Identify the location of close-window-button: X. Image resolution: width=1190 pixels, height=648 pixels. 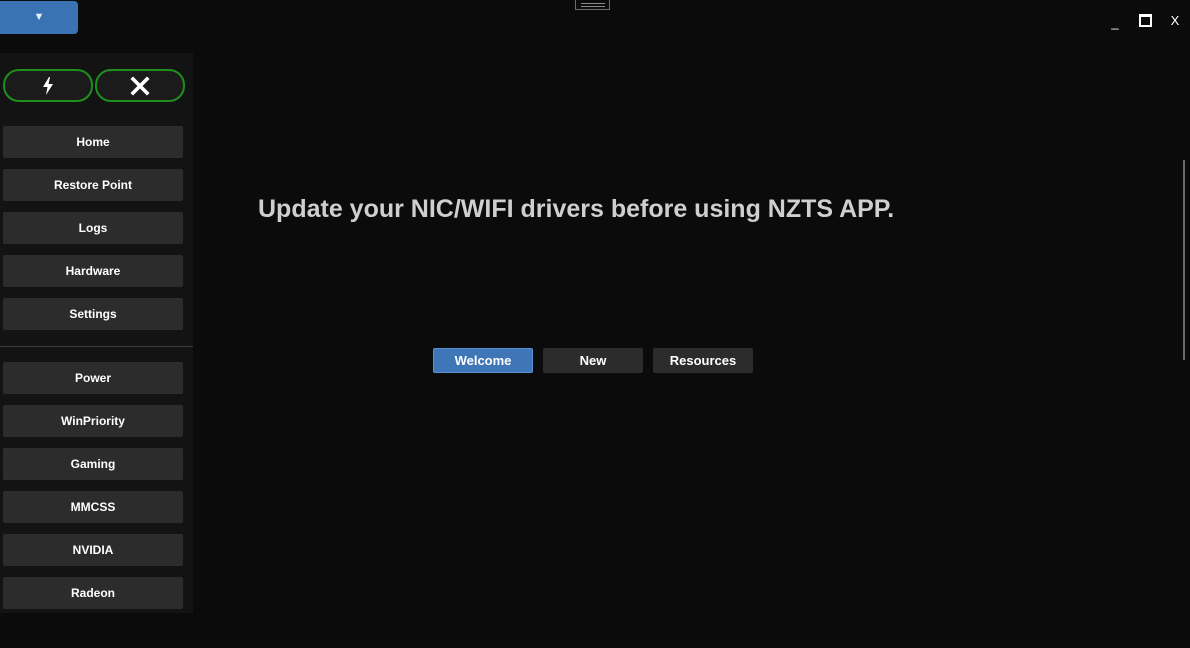
(1175, 20).